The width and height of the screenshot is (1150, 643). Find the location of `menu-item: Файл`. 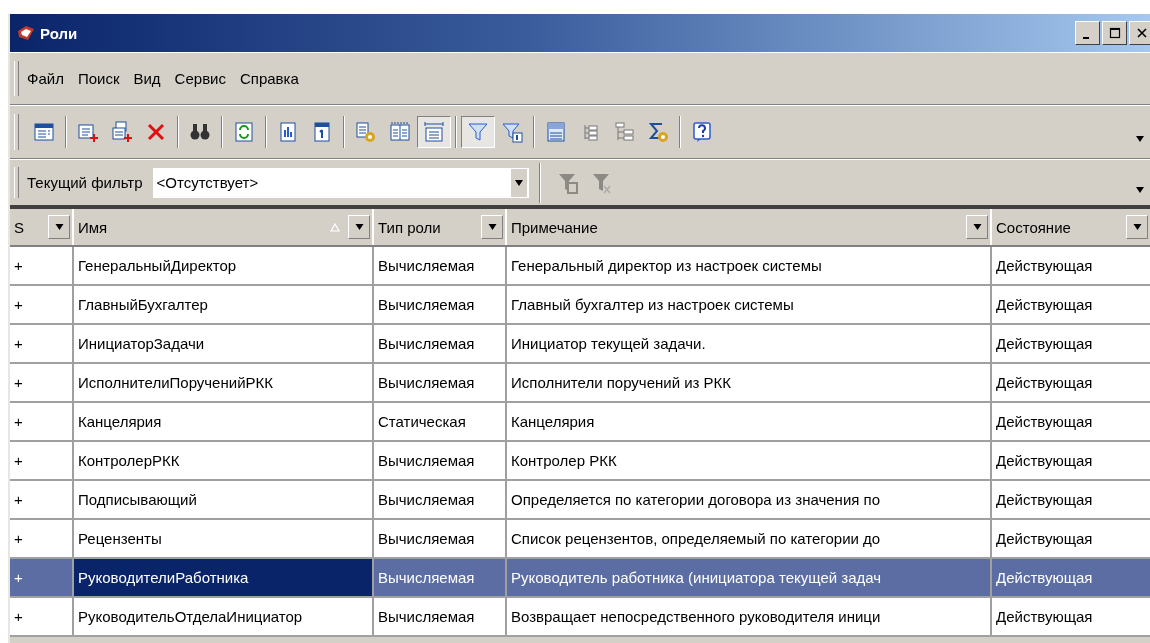

menu-item: Файл is located at coordinates (45, 78).